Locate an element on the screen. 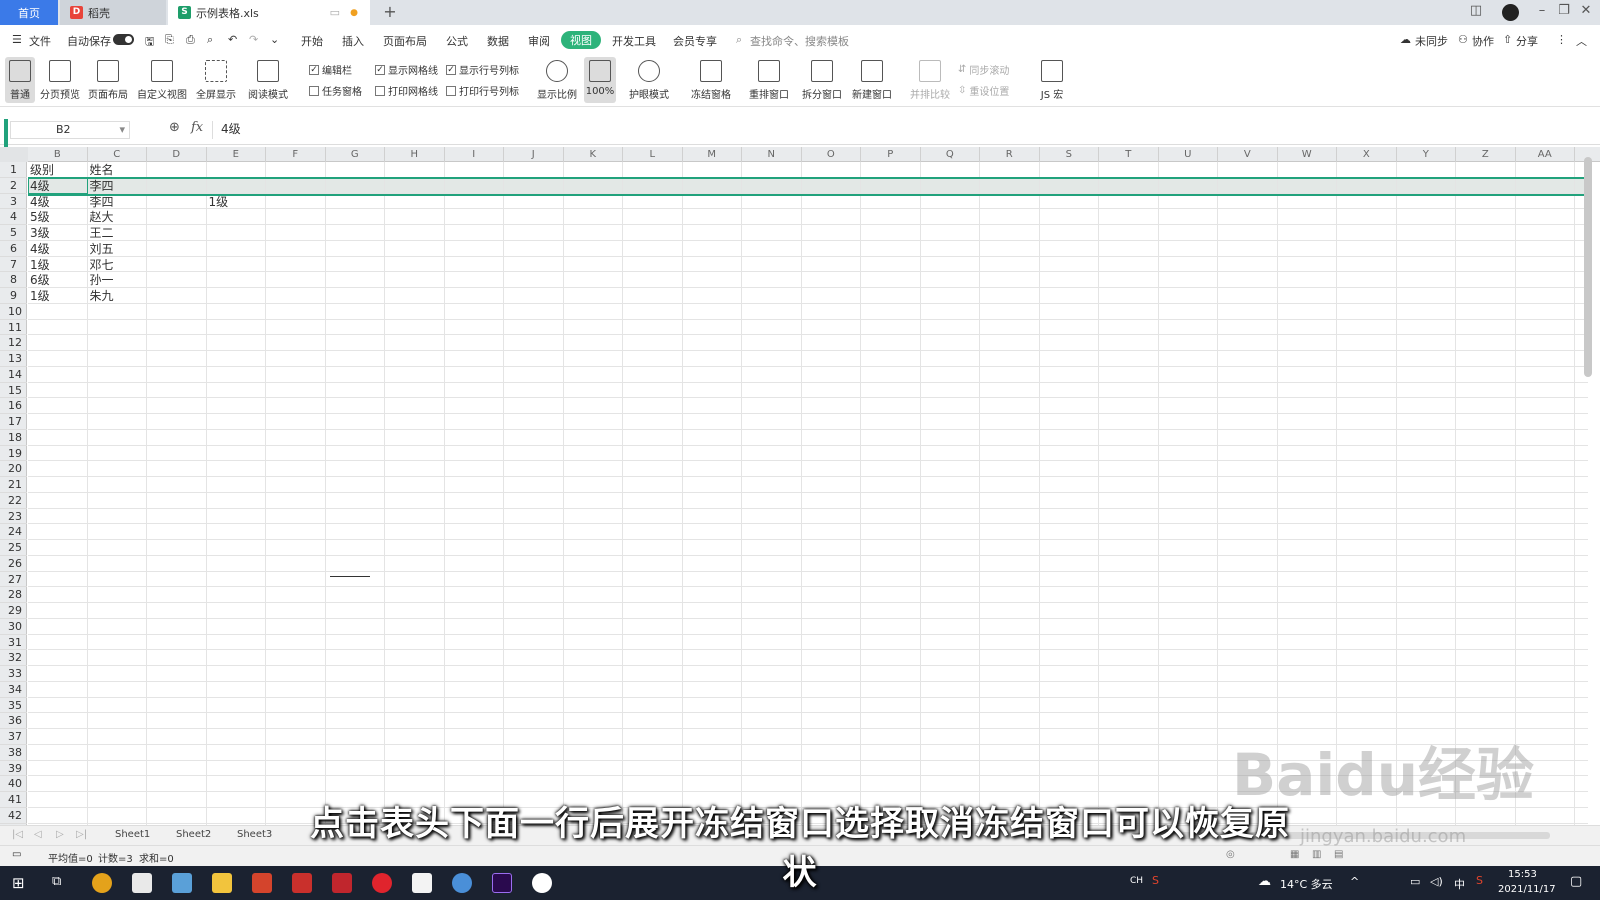 Image resolution: width=1600 pixels, height=900 pixels. clock-time: 15:53 is located at coordinates (1522, 874).